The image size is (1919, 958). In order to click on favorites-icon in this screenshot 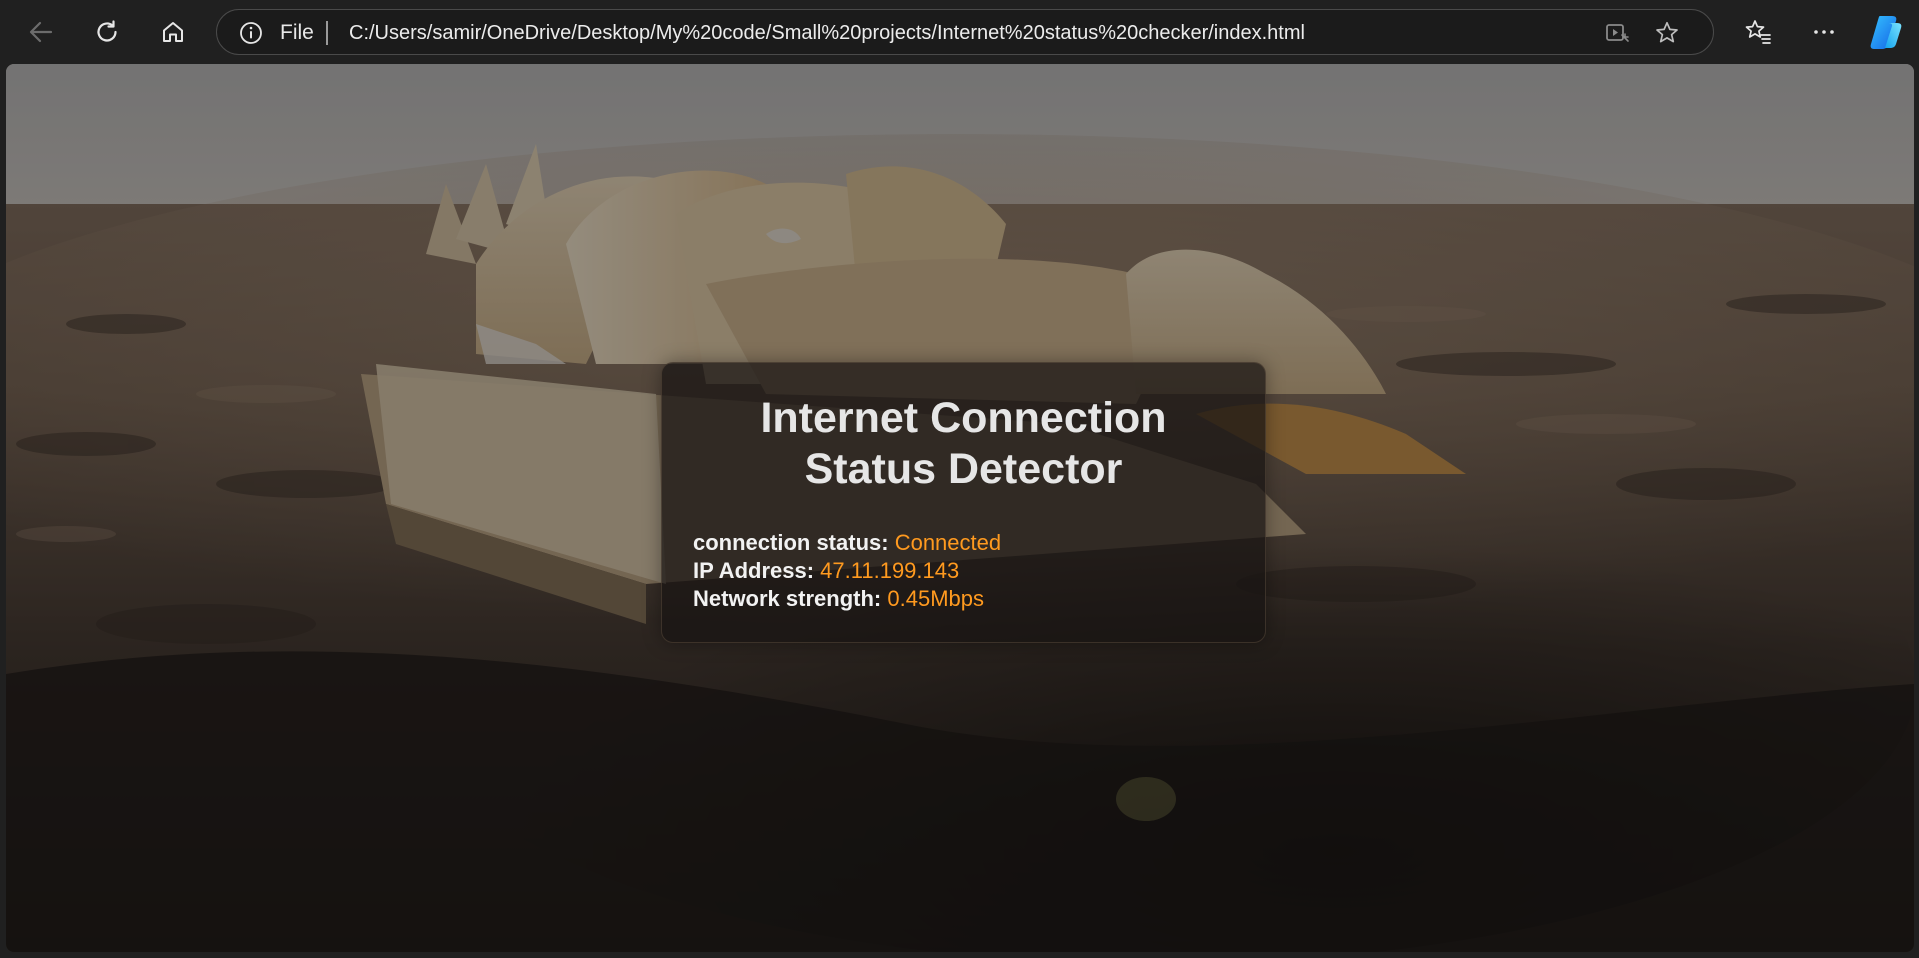, I will do `click(1758, 32)`.